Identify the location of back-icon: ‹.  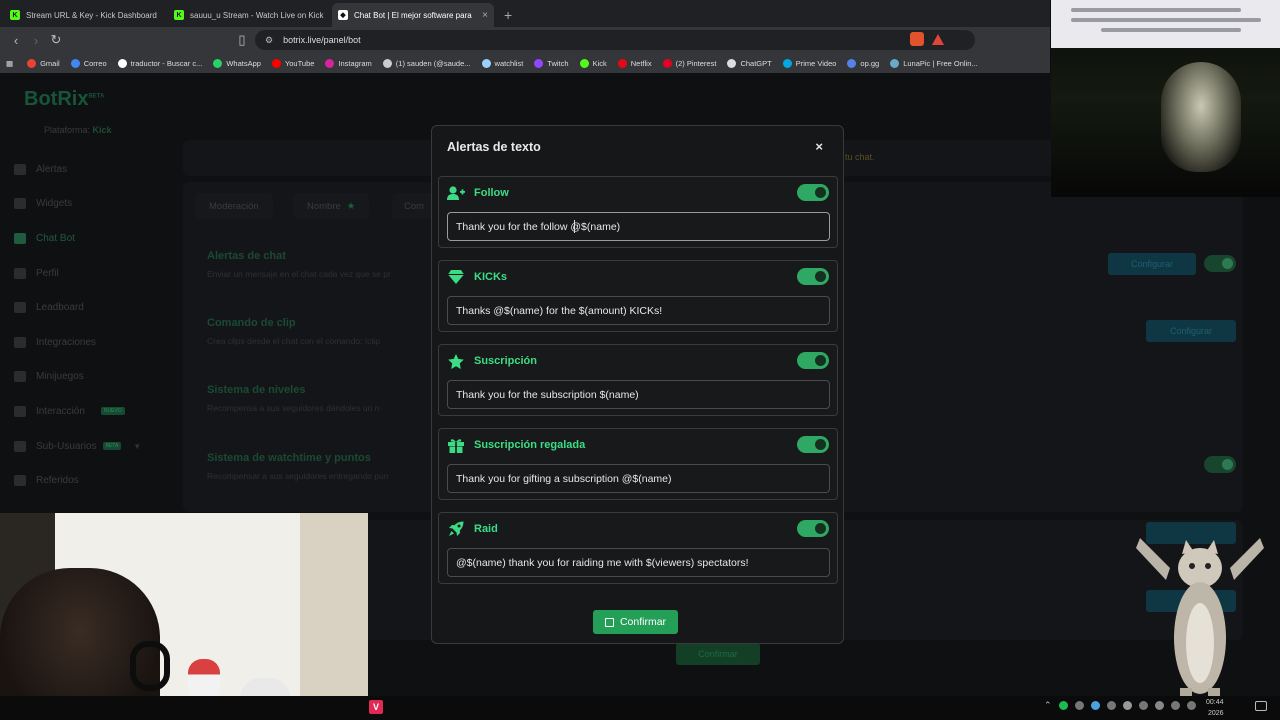
(16, 40).